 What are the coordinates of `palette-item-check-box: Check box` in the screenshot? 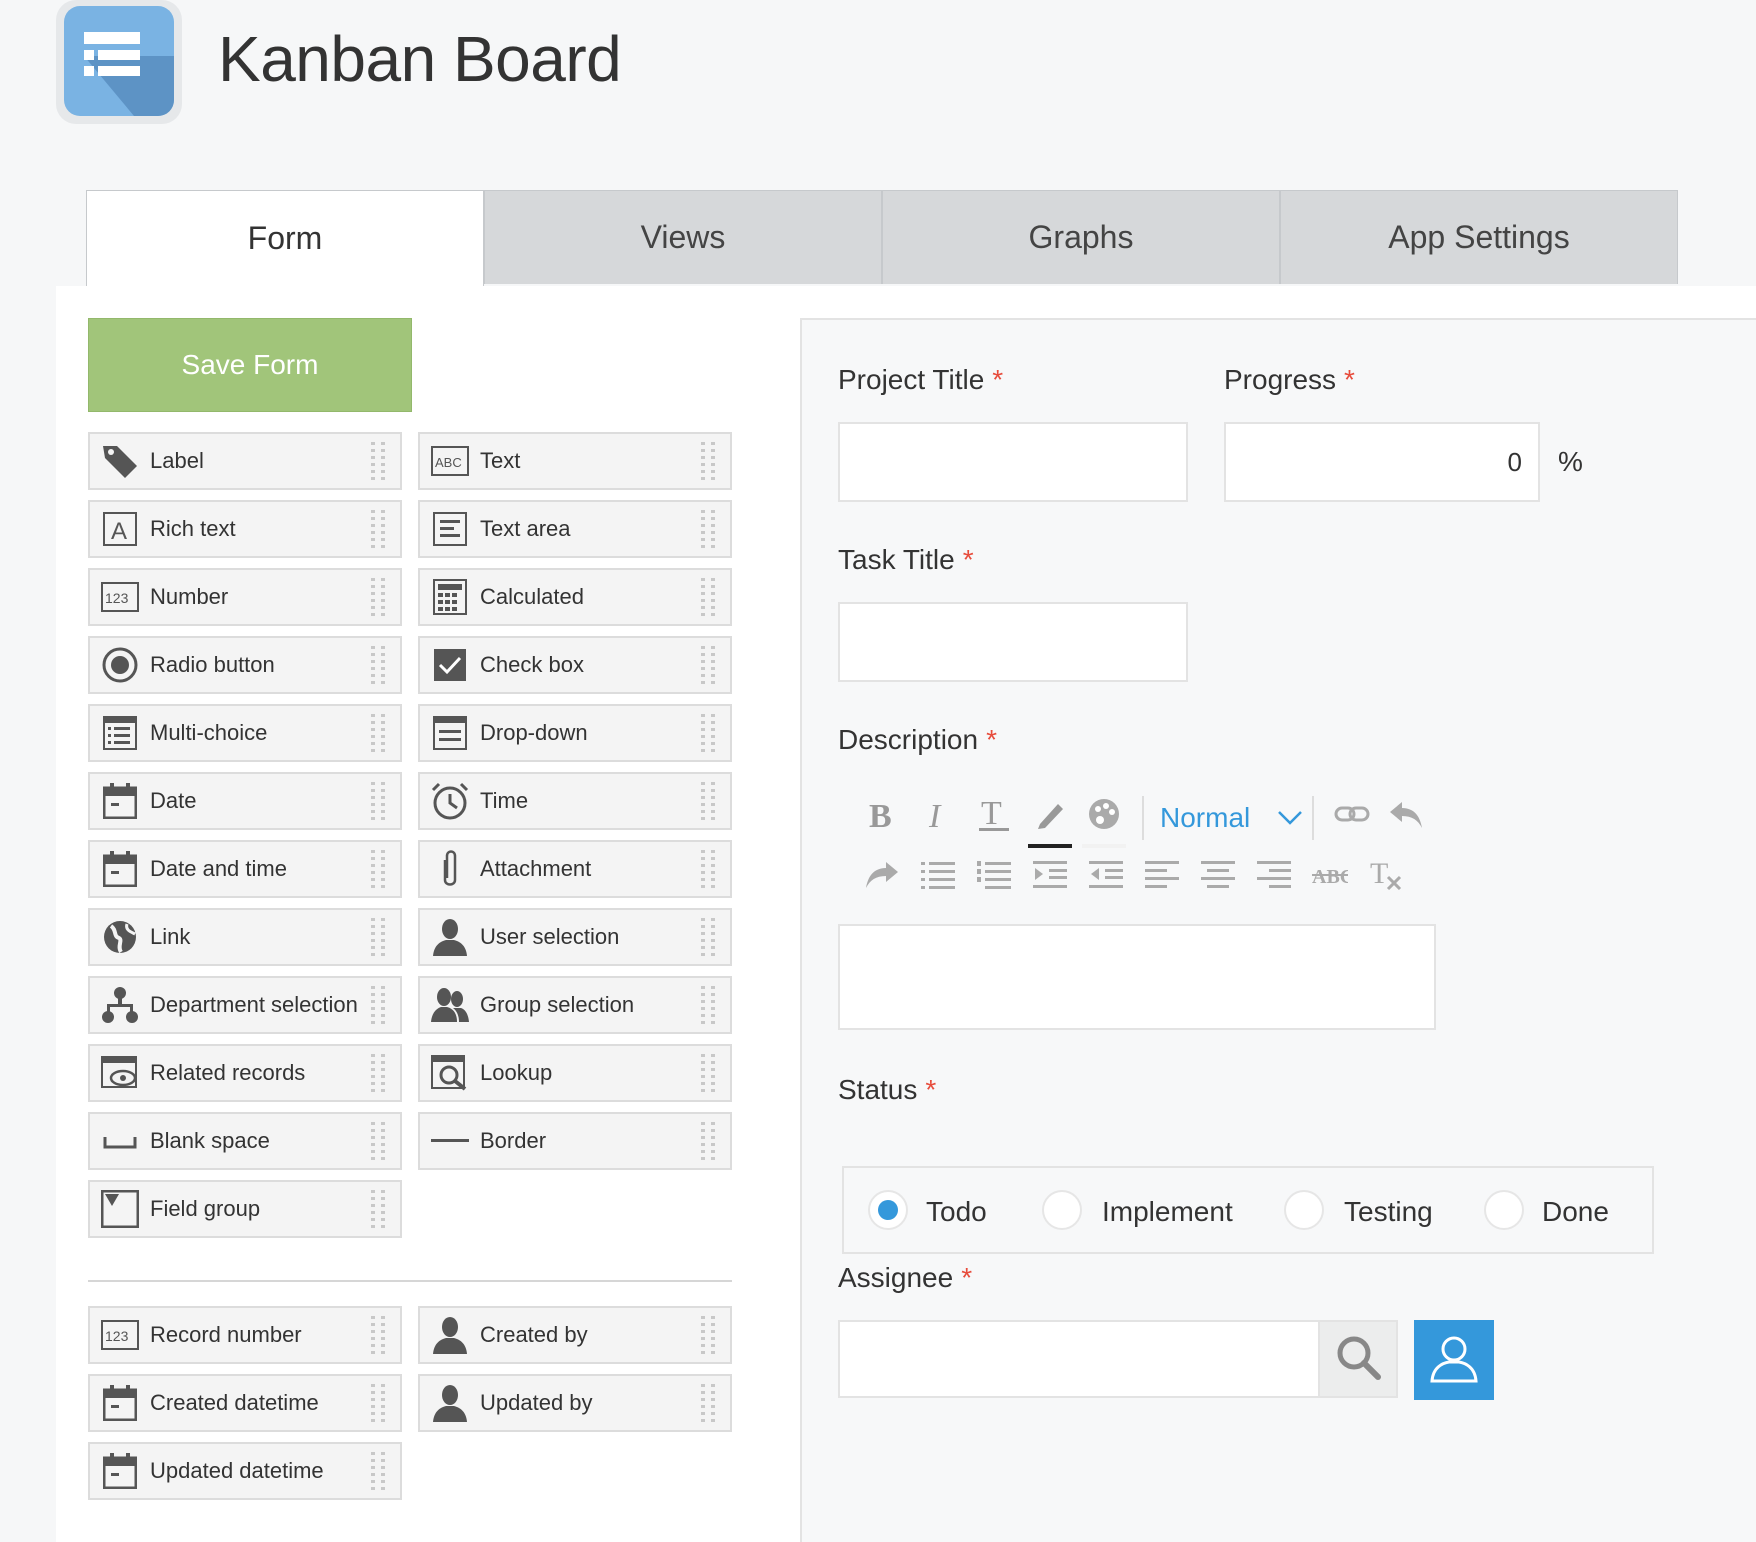 It's located at (575, 665).